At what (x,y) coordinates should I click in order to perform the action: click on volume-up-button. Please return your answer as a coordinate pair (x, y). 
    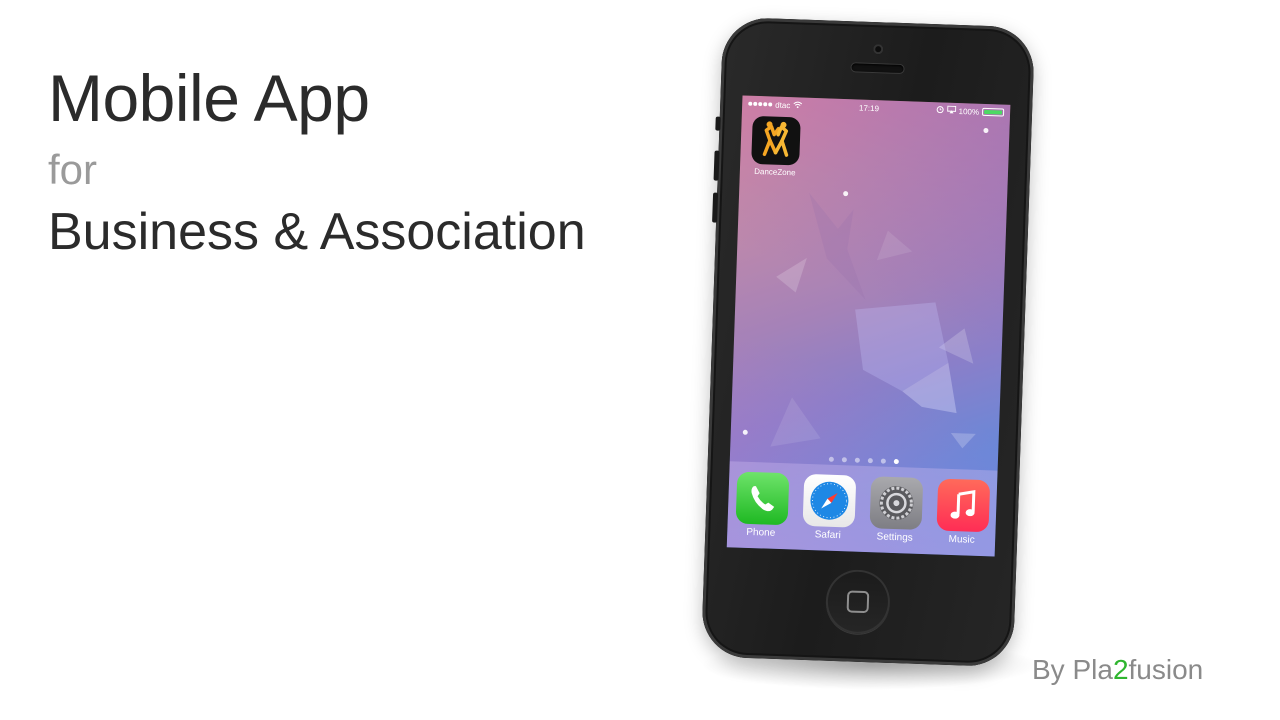
    Looking at the image, I should click on (716, 165).